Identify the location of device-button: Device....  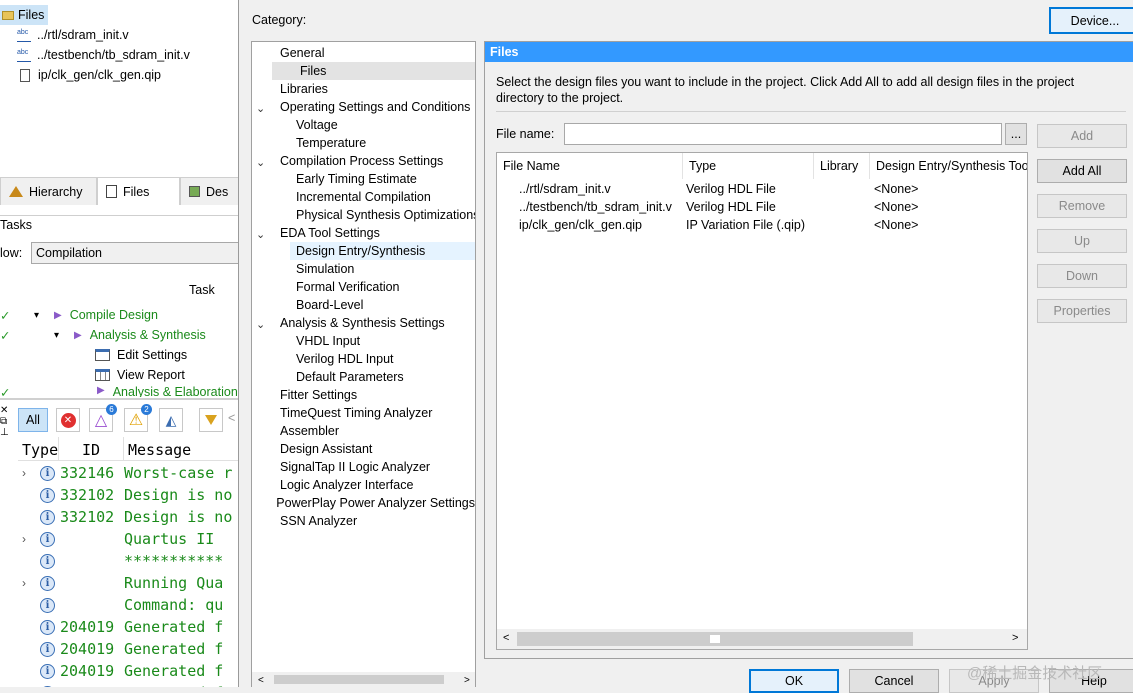
(1091, 20).